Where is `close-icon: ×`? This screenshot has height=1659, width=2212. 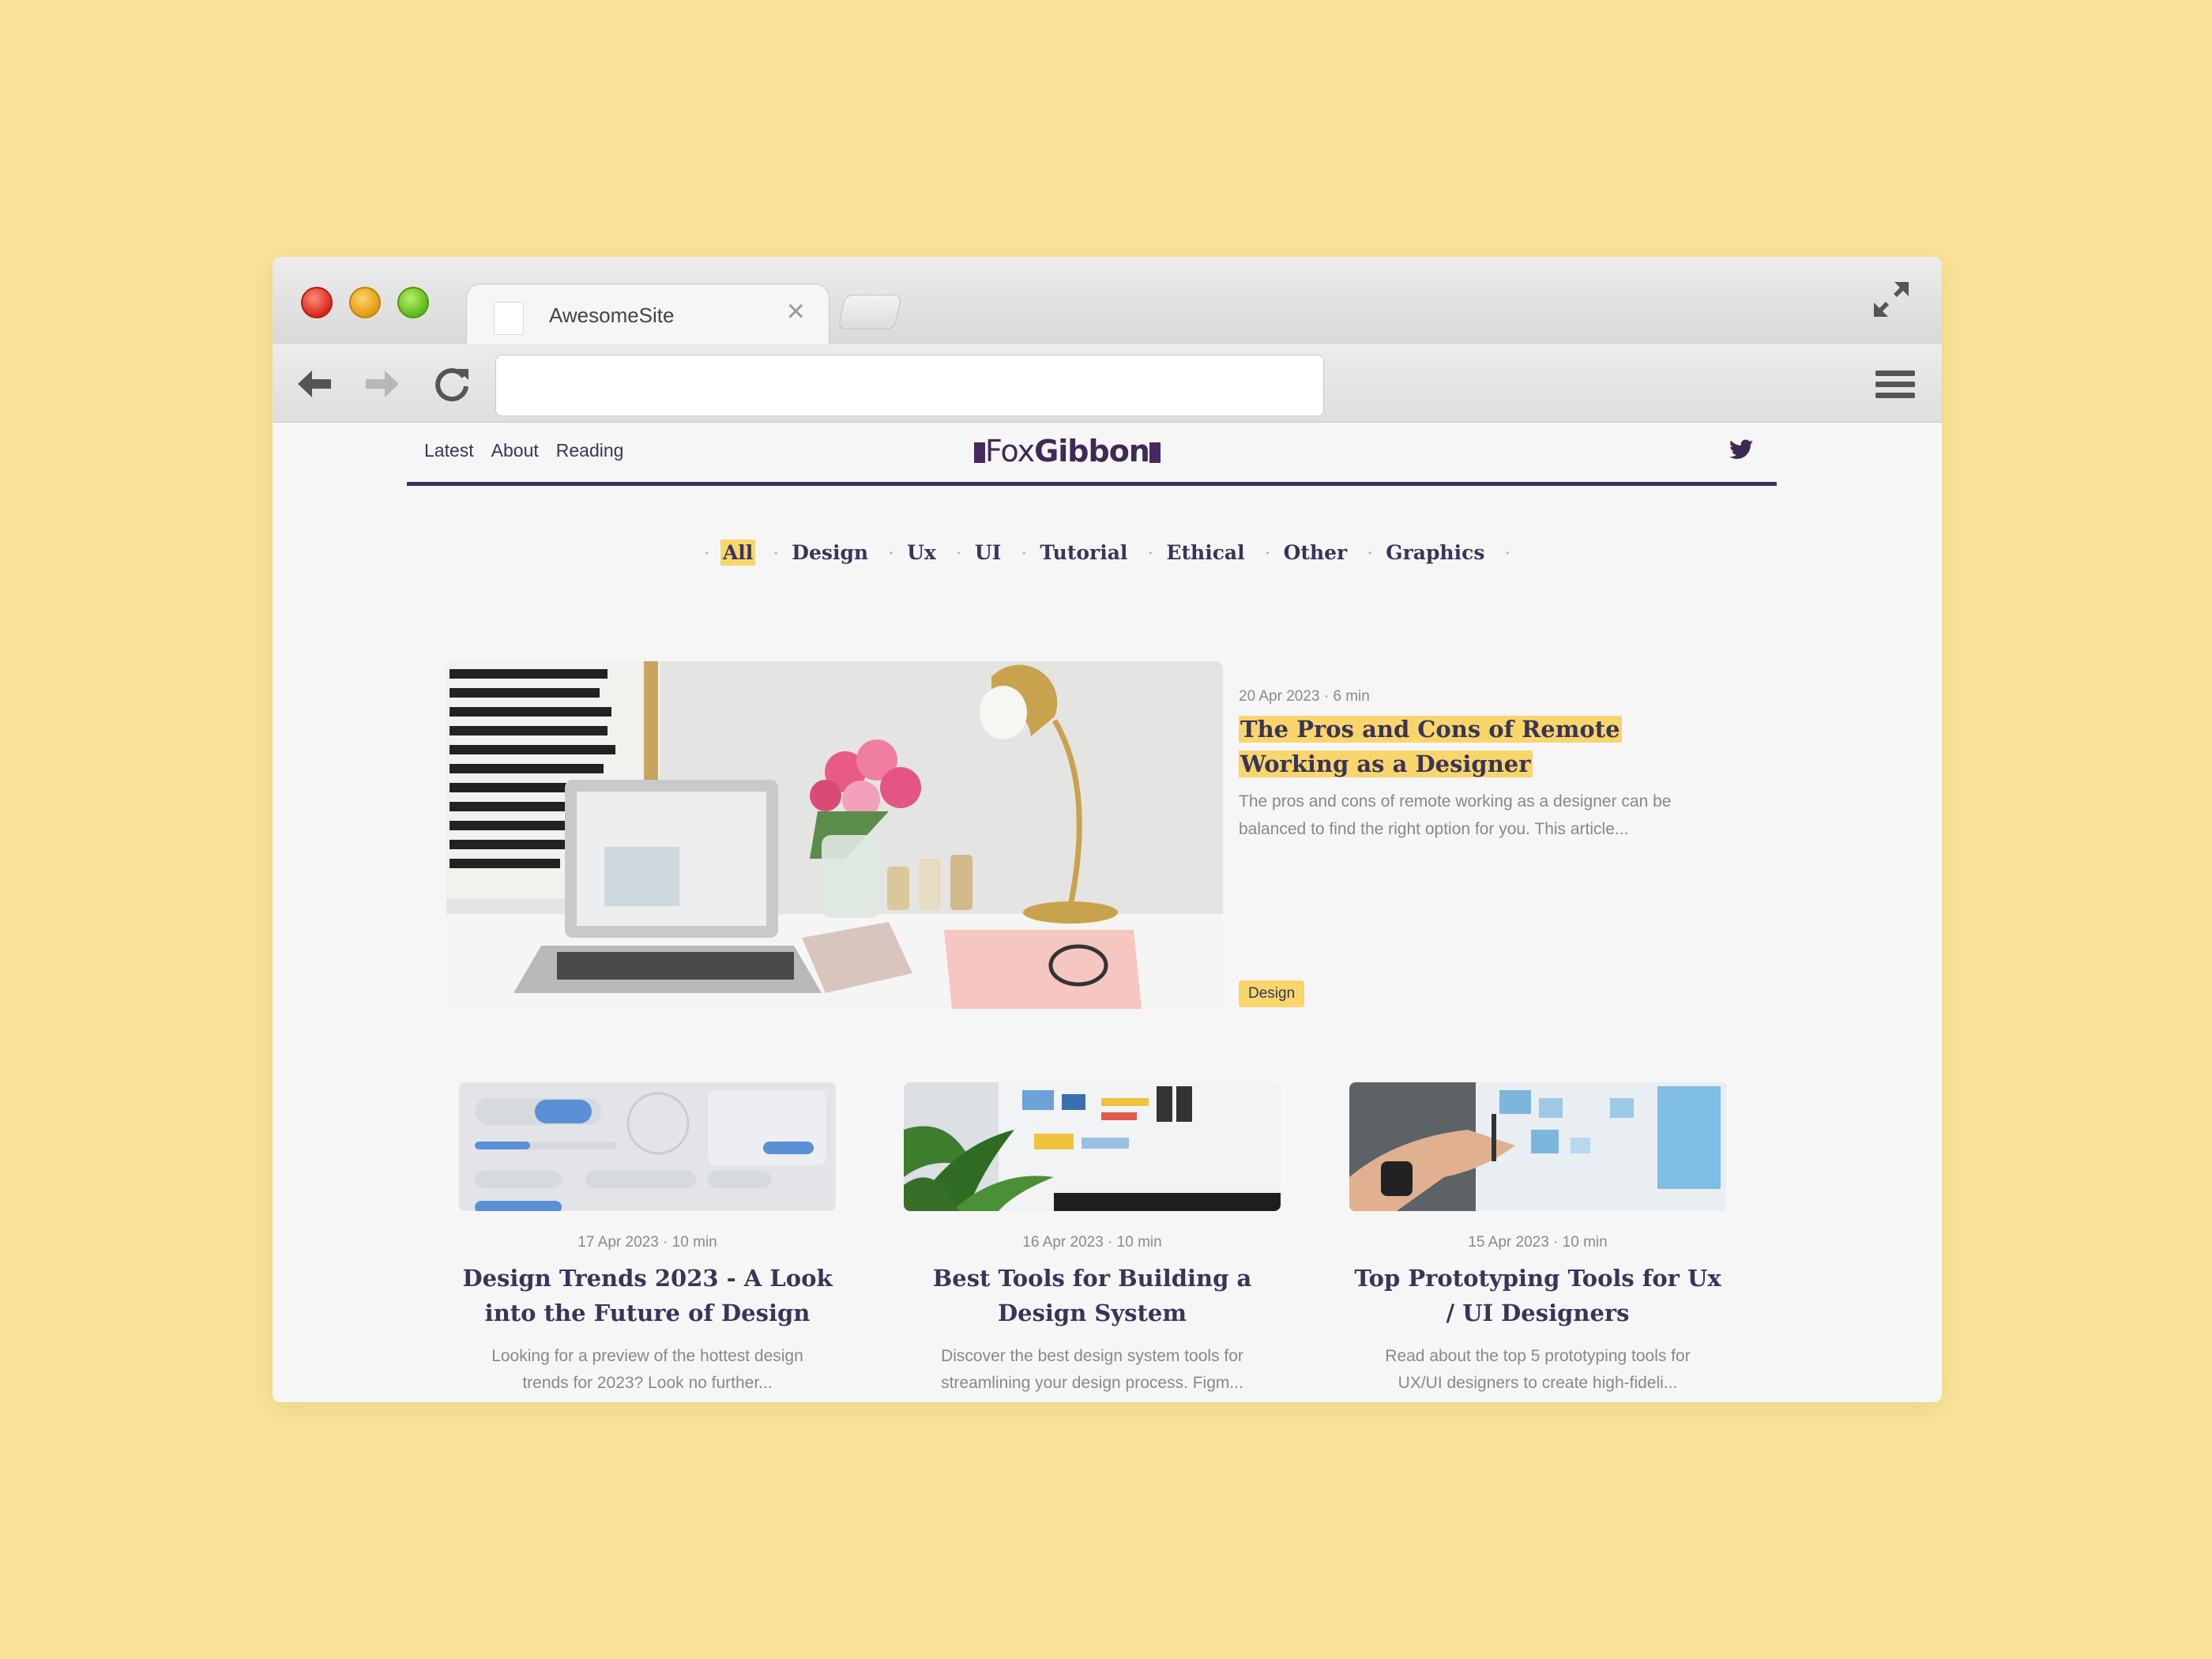
close-icon: × is located at coordinates (796, 311).